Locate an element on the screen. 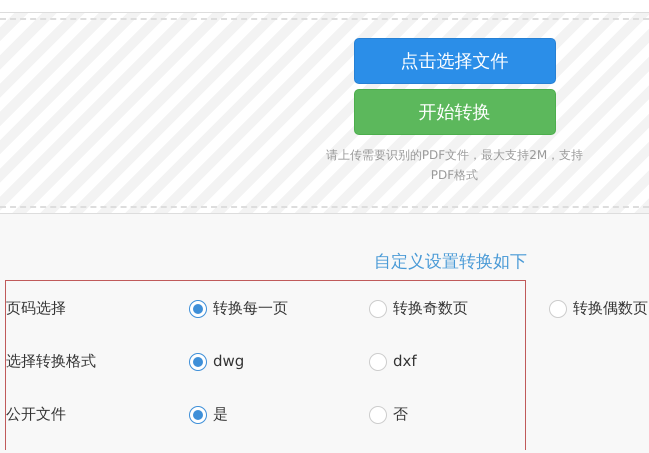  radio-label: 否 is located at coordinates (400, 414).